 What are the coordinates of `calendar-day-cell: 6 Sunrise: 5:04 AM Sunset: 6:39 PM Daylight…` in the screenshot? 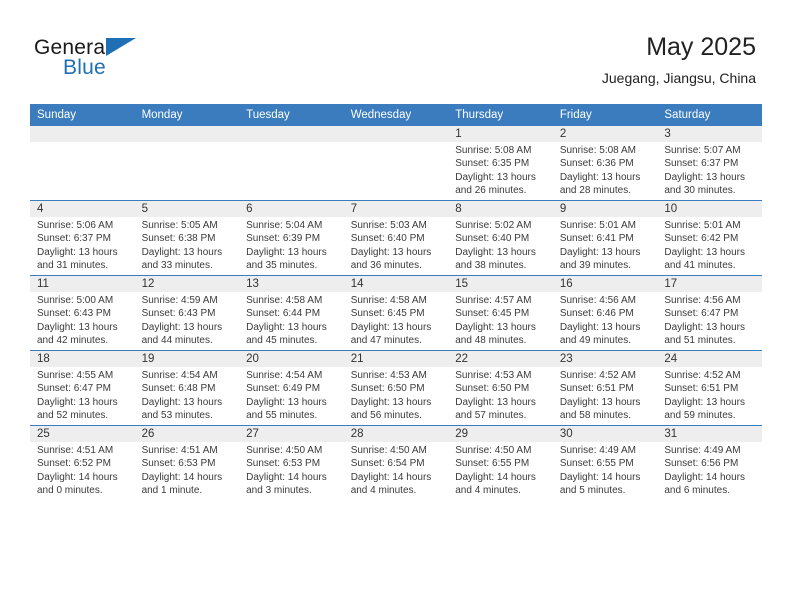 It's located at (291, 238).